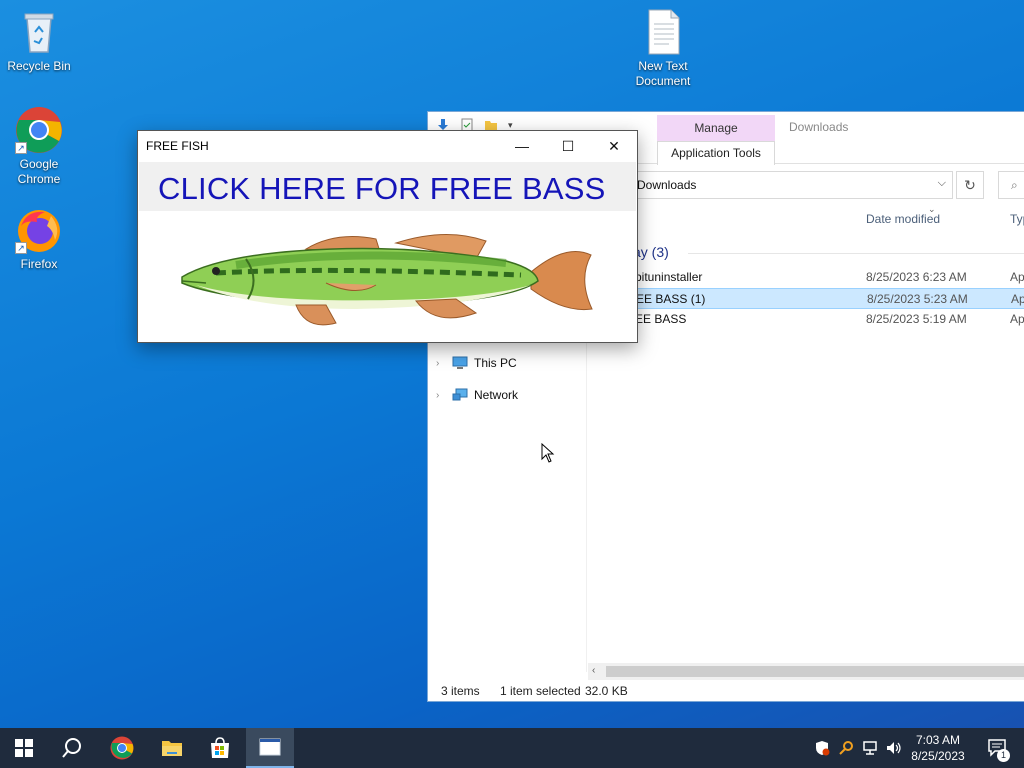  I want to click on address-path: Downloads, so click(667, 185).